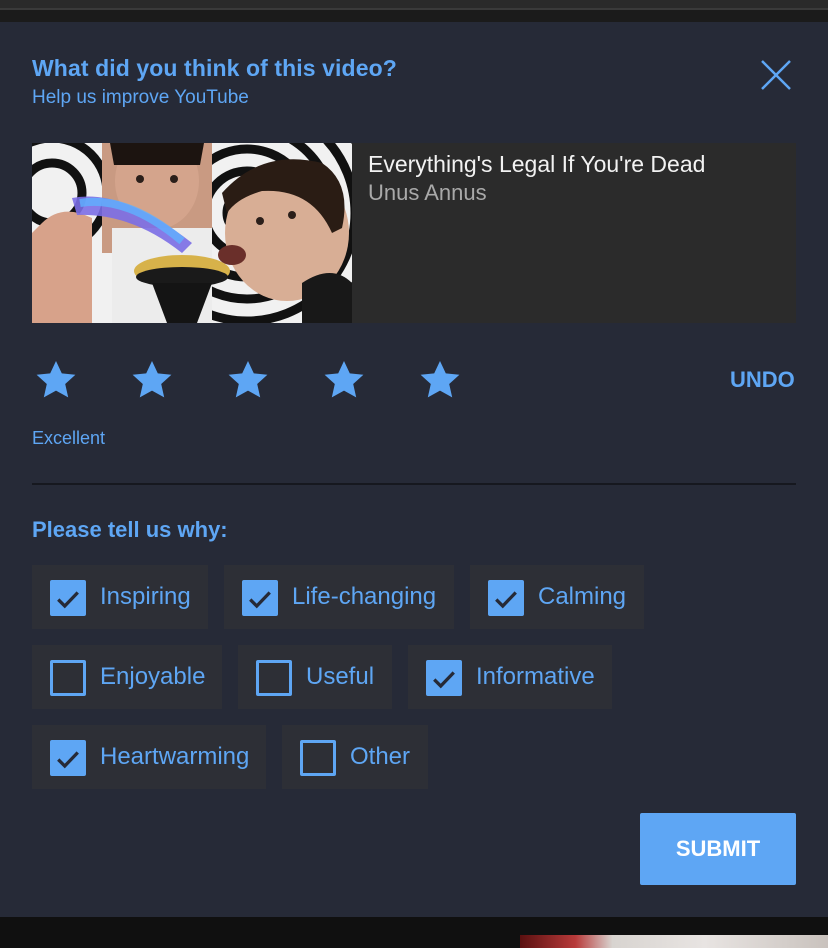  What do you see at coordinates (364, 596) in the screenshot?
I see `reason-label: Life-changing` at bounding box center [364, 596].